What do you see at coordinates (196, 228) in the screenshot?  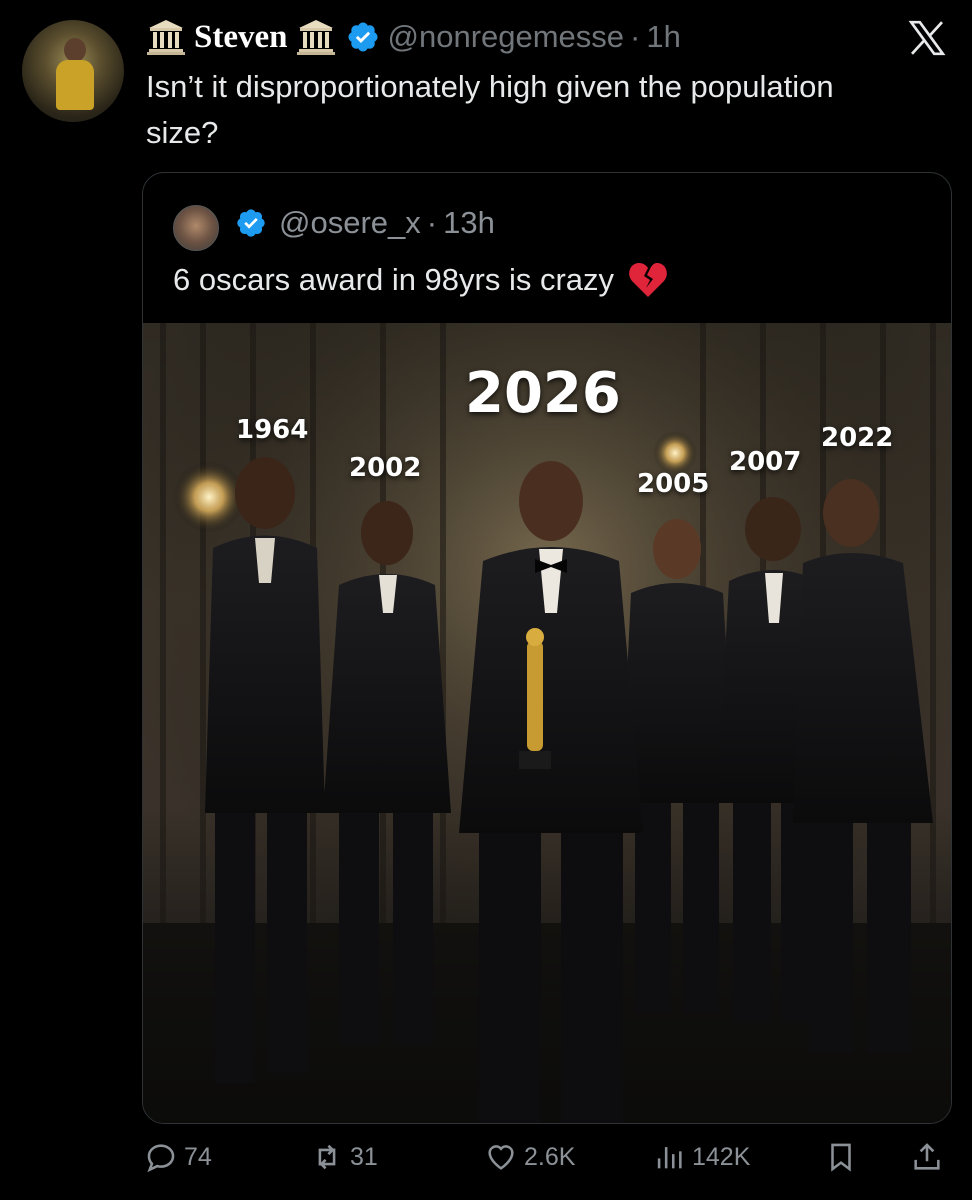 I see `quoted-author-avatar` at bounding box center [196, 228].